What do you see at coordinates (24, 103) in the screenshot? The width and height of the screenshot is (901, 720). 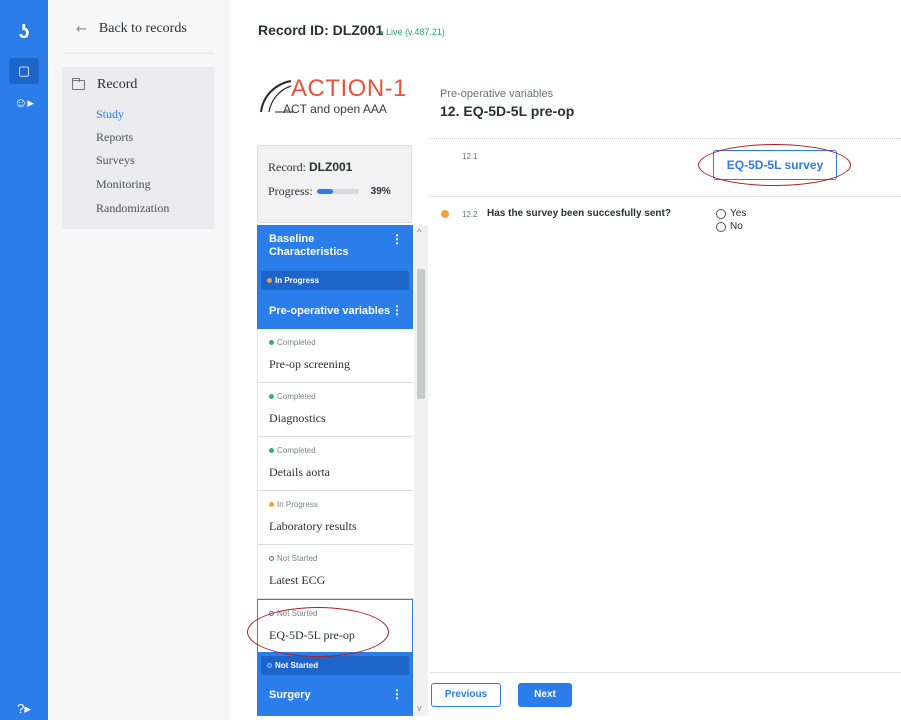 I see `user-icon: ☺▸` at bounding box center [24, 103].